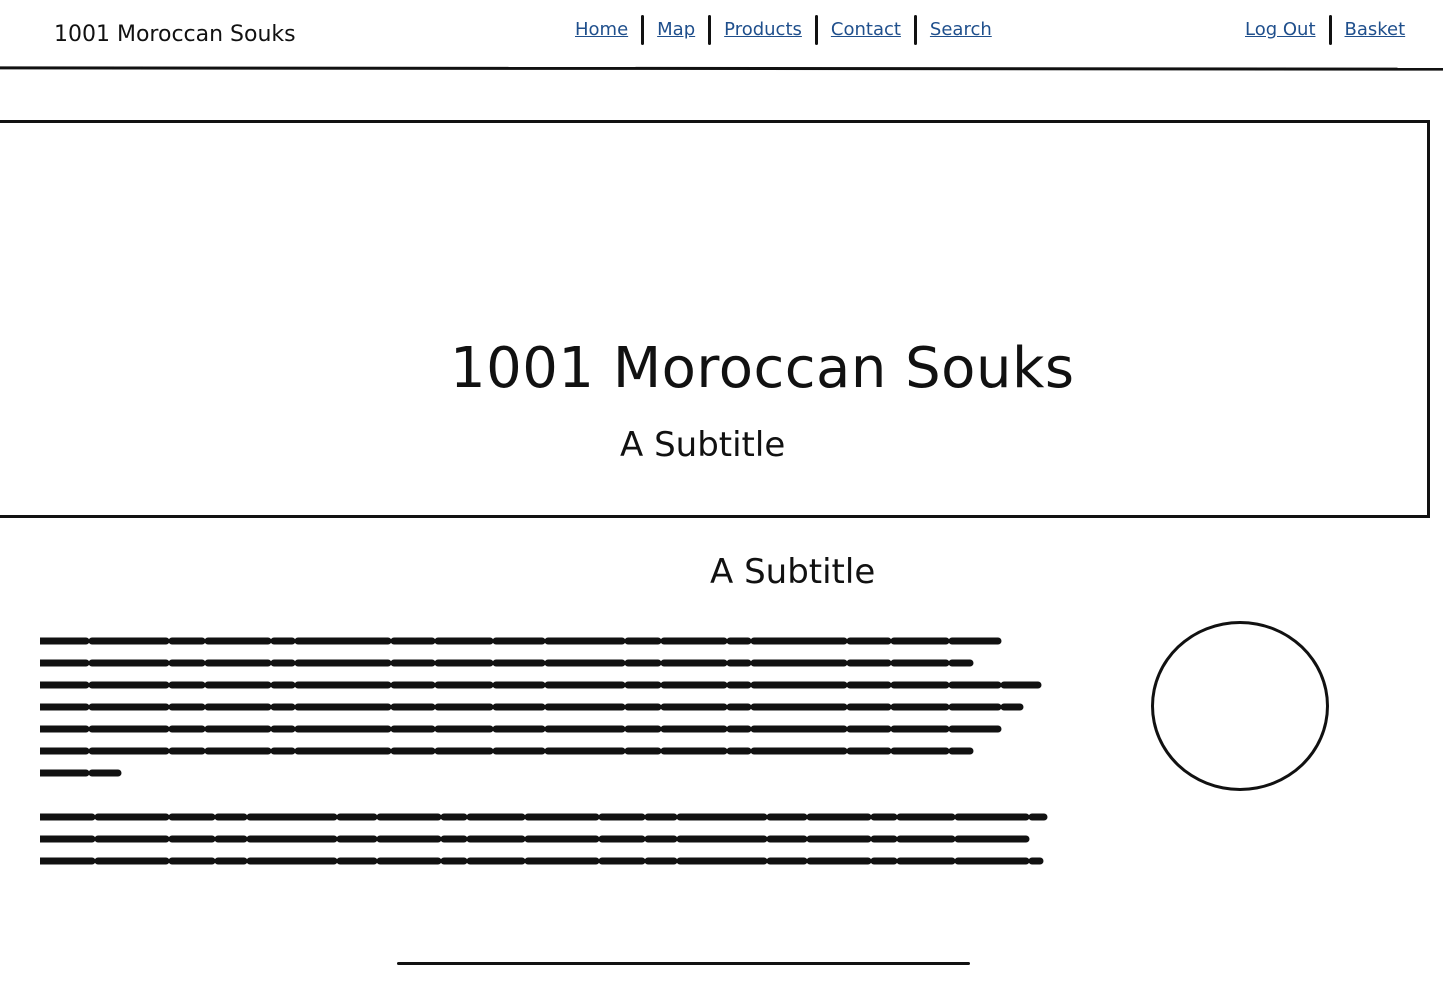 The height and width of the screenshot is (984, 1443). What do you see at coordinates (1280, 30) in the screenshot?
I see `logout-link: Log Out` at bounding box center [1280, 30].